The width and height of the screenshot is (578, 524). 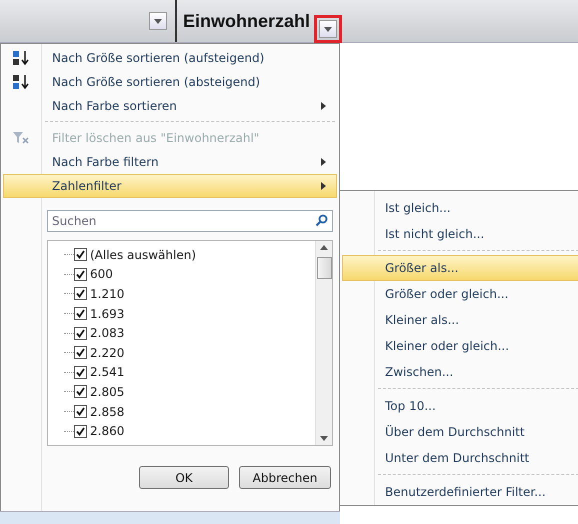 I want to click on search-field: Suchen, so click(x=190, y=221).